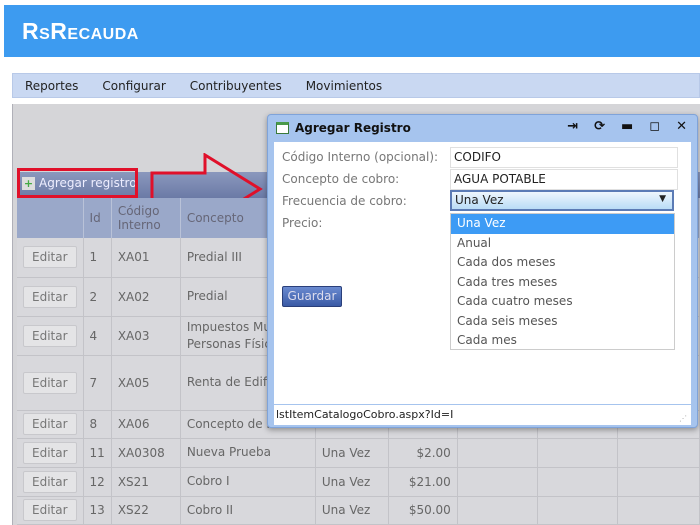 This screenshot has height=525, width=700. I want to click on cell-price: $50.00, so click(429, 510).